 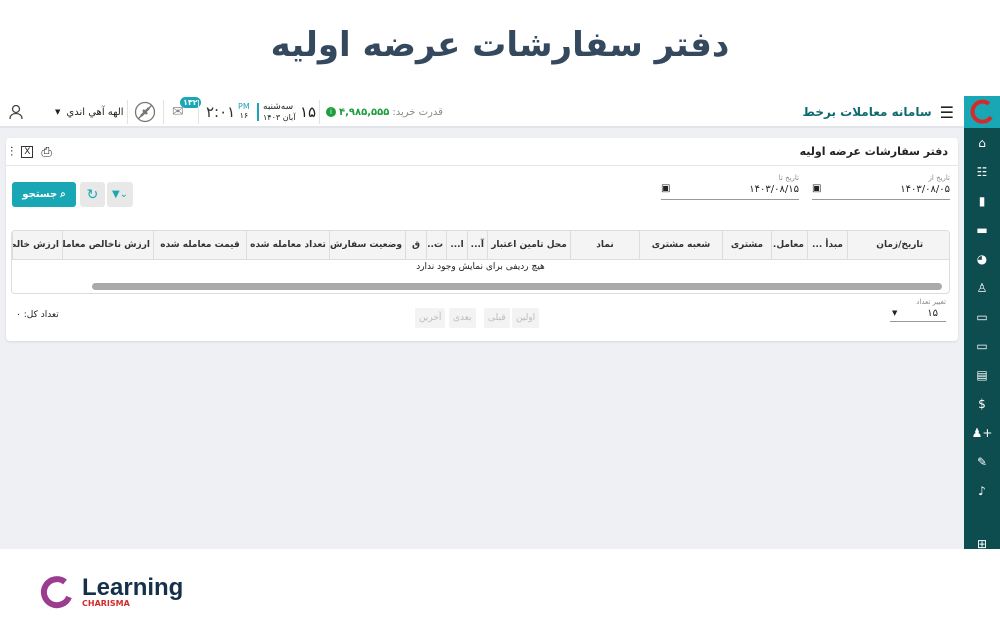 I want to click on user-name: الهه آهي اندي, so click(x=95, y=112).